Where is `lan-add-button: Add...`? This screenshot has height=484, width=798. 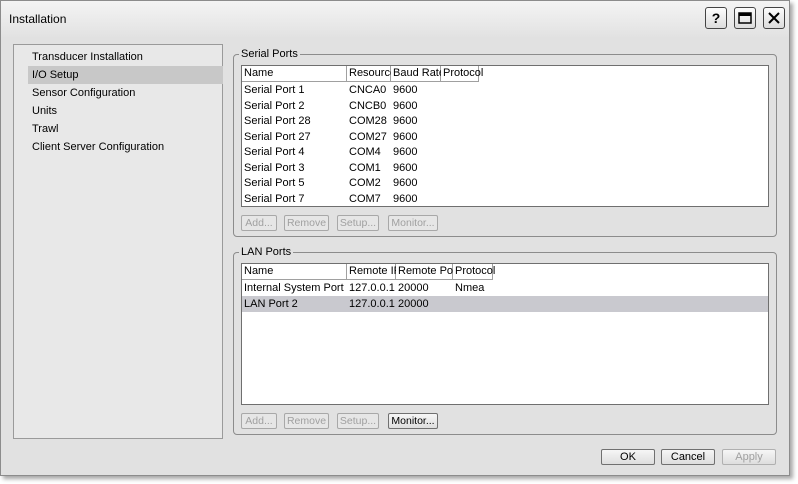
lan-add-button: Add... is located at coordinates (259, 421).